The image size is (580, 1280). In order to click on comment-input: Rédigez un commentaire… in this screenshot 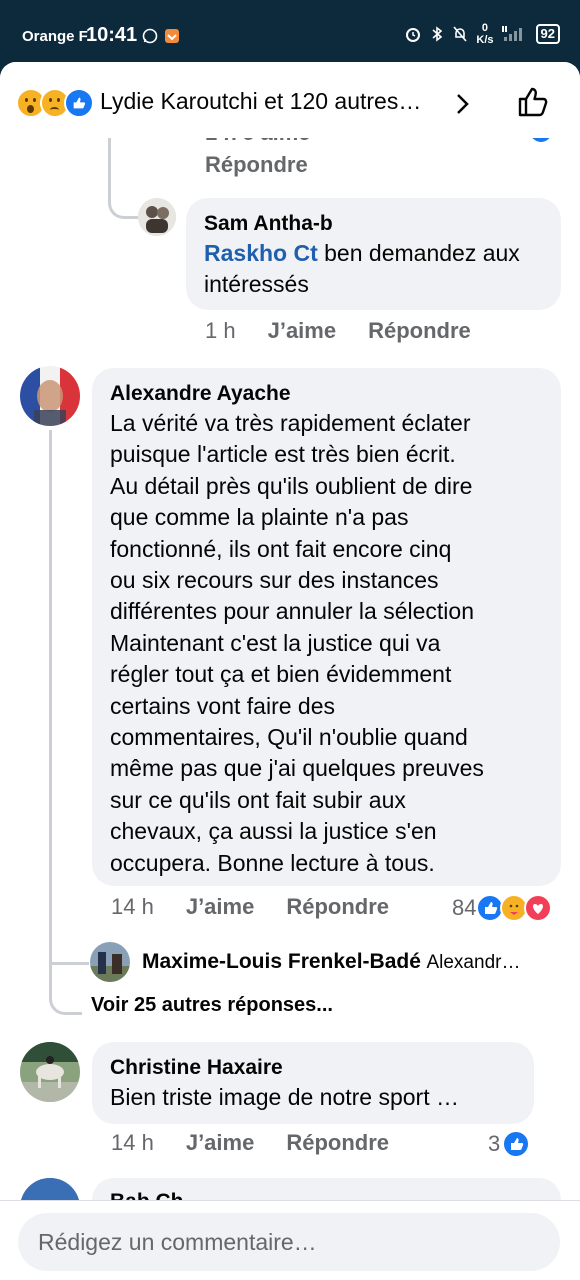, I will do `click(289, 1242)`.